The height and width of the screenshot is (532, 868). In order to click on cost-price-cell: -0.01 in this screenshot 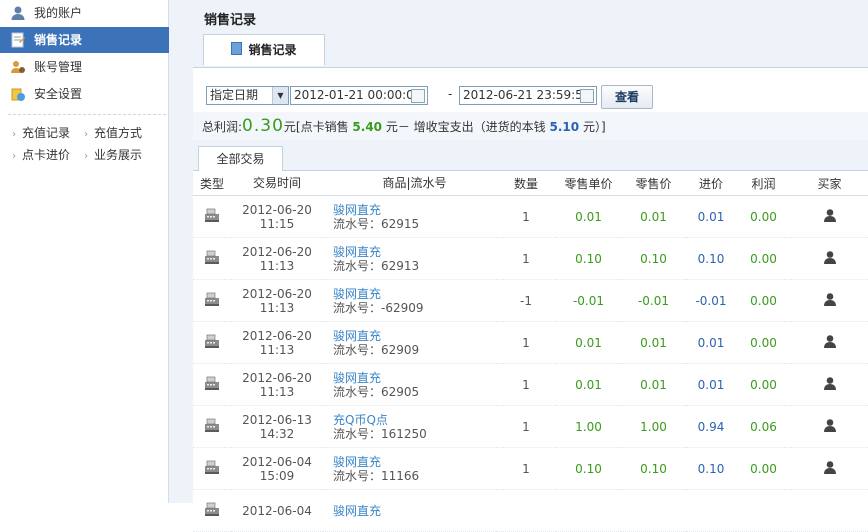, I will do `click(711, 300)`.